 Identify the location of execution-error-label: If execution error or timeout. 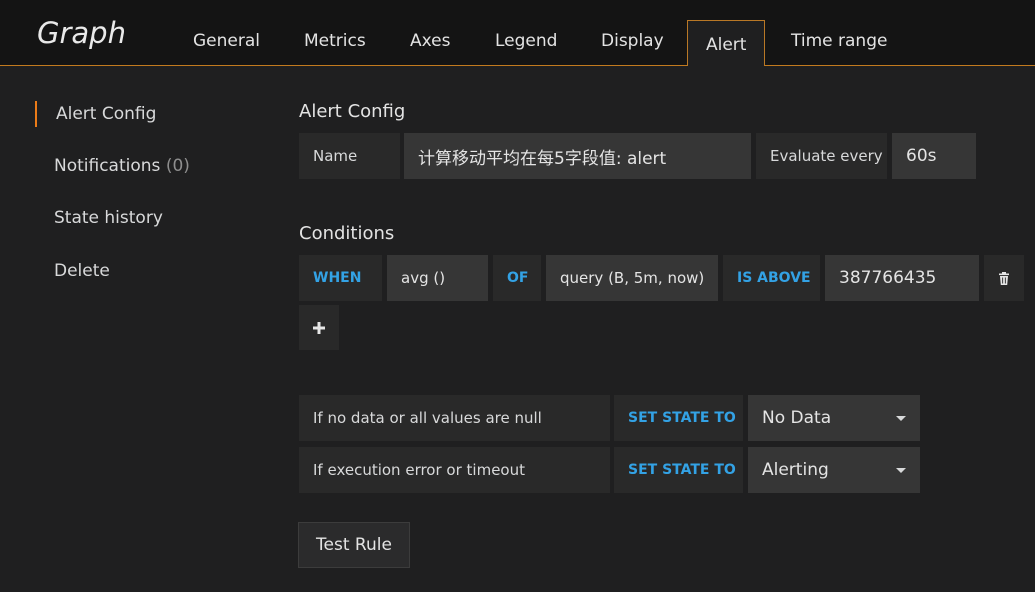
(454, 470).